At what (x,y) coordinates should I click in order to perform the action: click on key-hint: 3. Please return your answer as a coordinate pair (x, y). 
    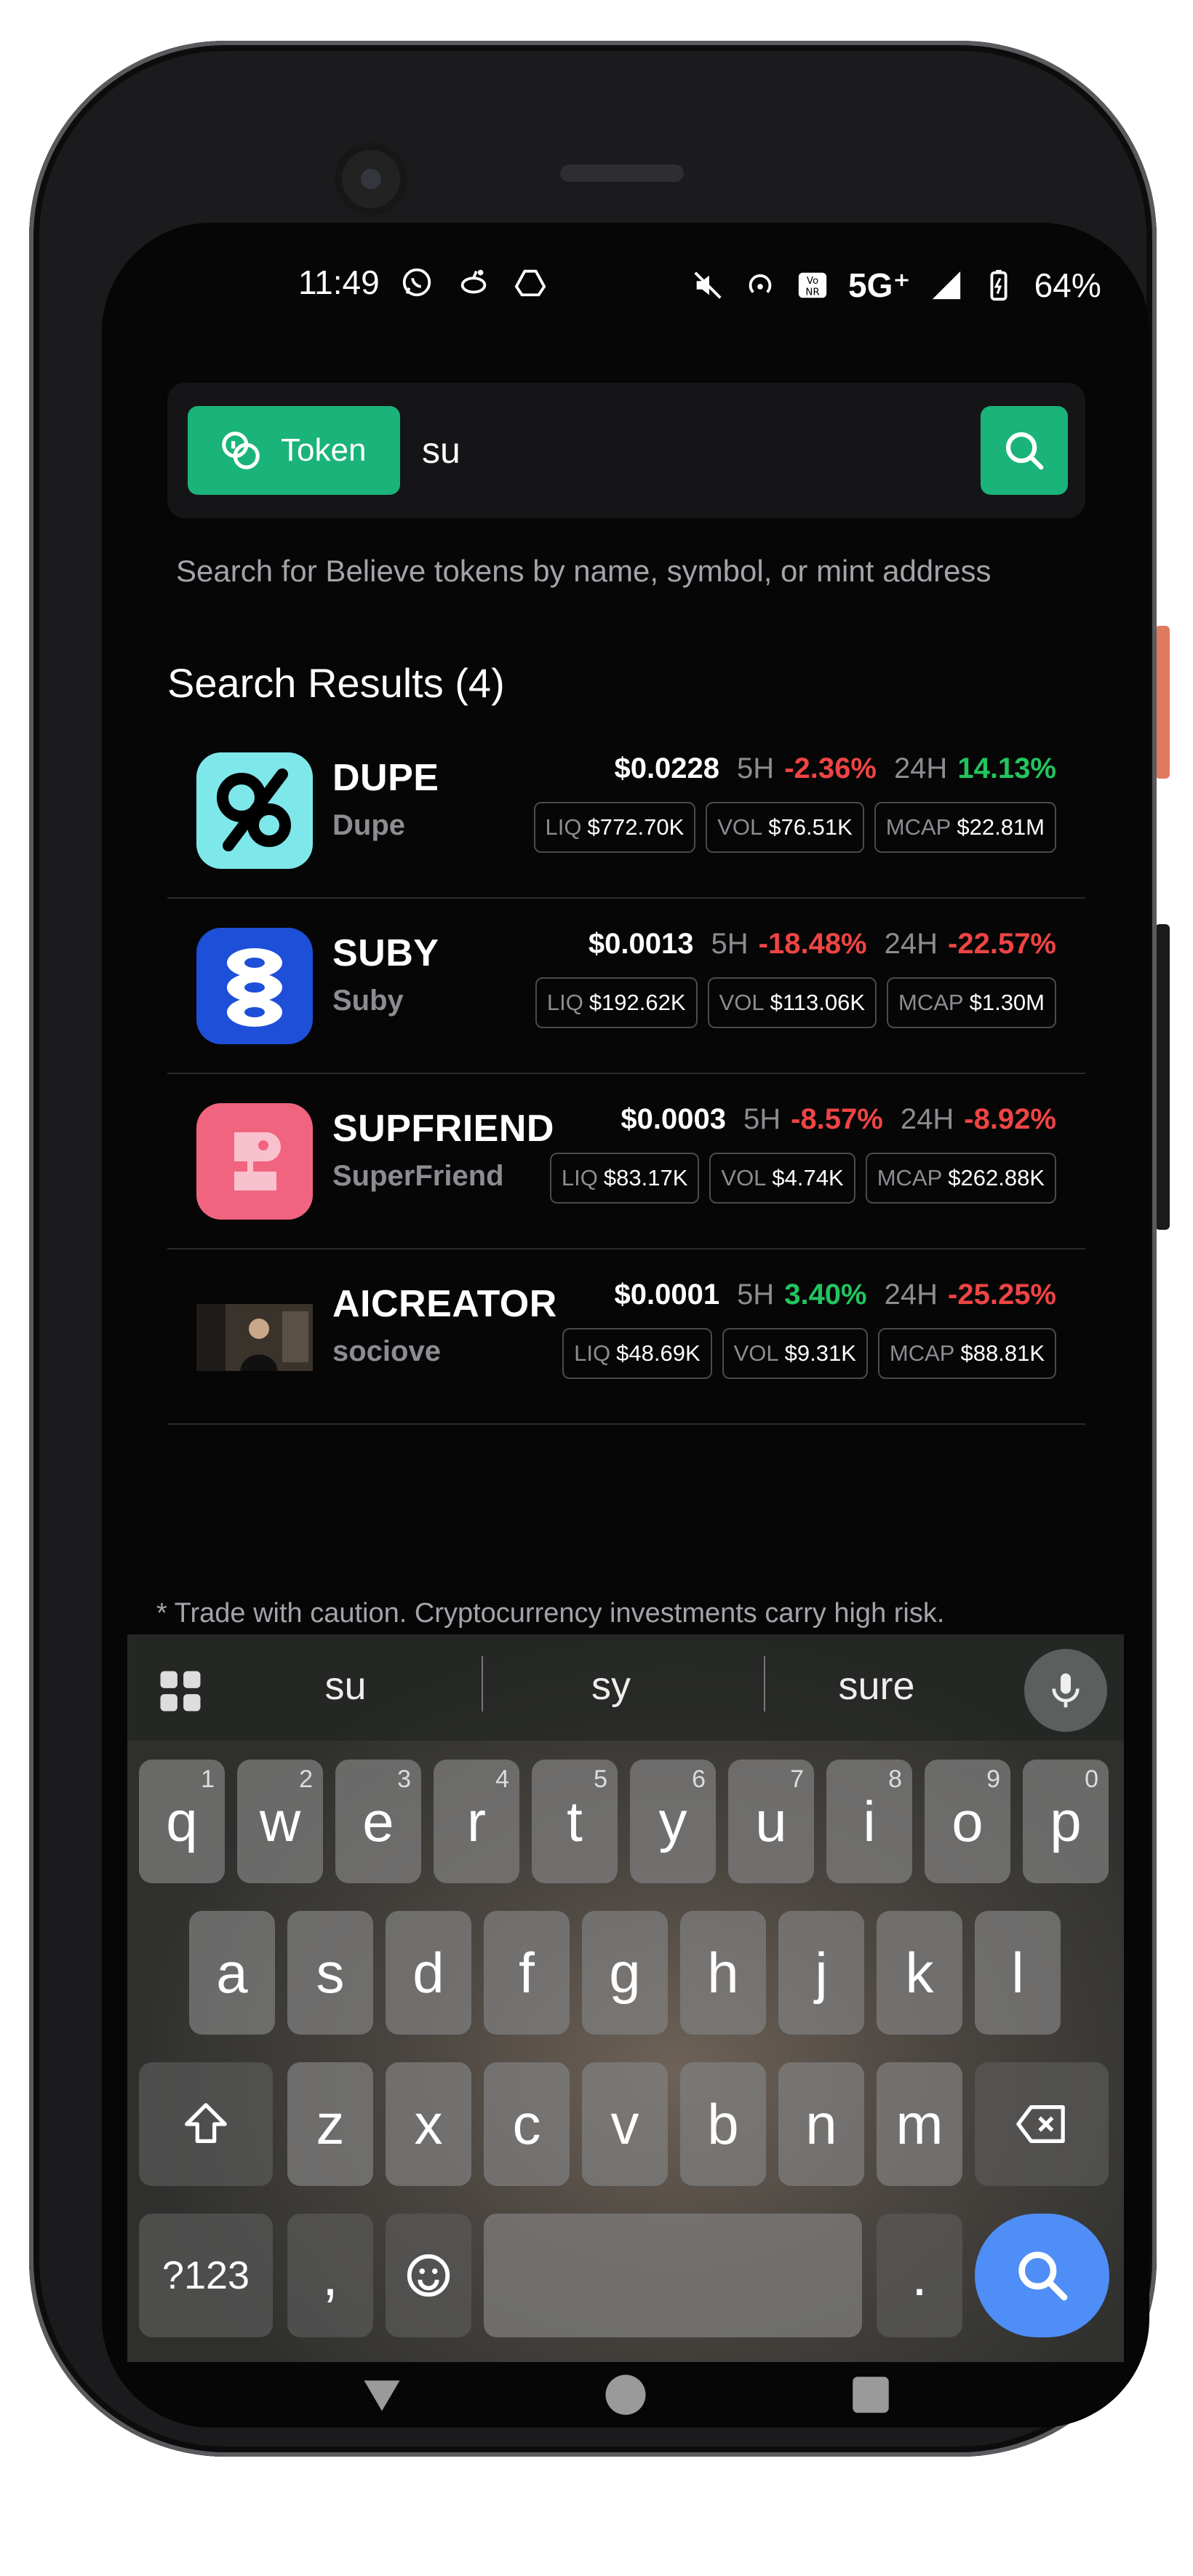
    Looking at the image, I should click on (404, 1779).